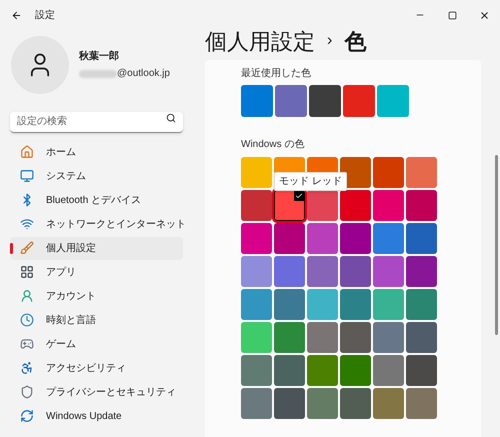  What do you see at coordinates (272, 145) in the screenshot?
I see `section-title: Windows の色` at bounding box center [272, 145].